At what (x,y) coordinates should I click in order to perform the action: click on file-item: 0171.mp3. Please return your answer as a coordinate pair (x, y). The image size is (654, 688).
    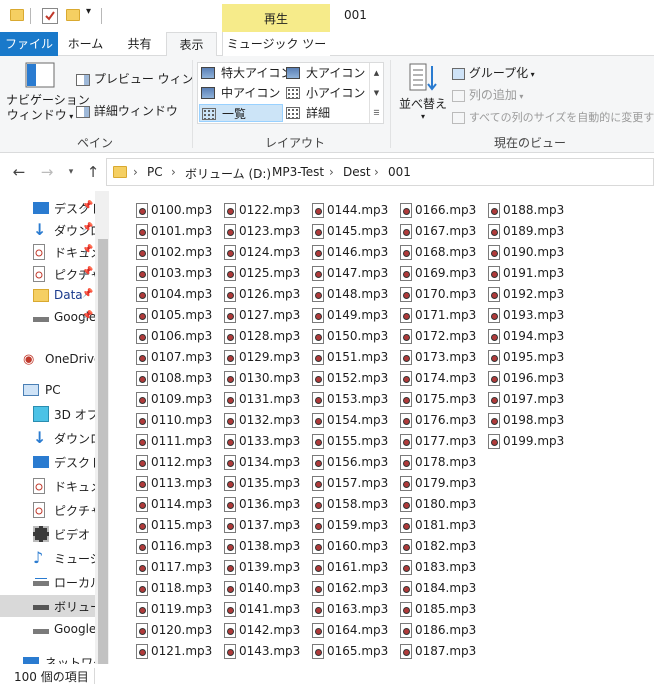
    Looking at the image, I should click on (428, 315).